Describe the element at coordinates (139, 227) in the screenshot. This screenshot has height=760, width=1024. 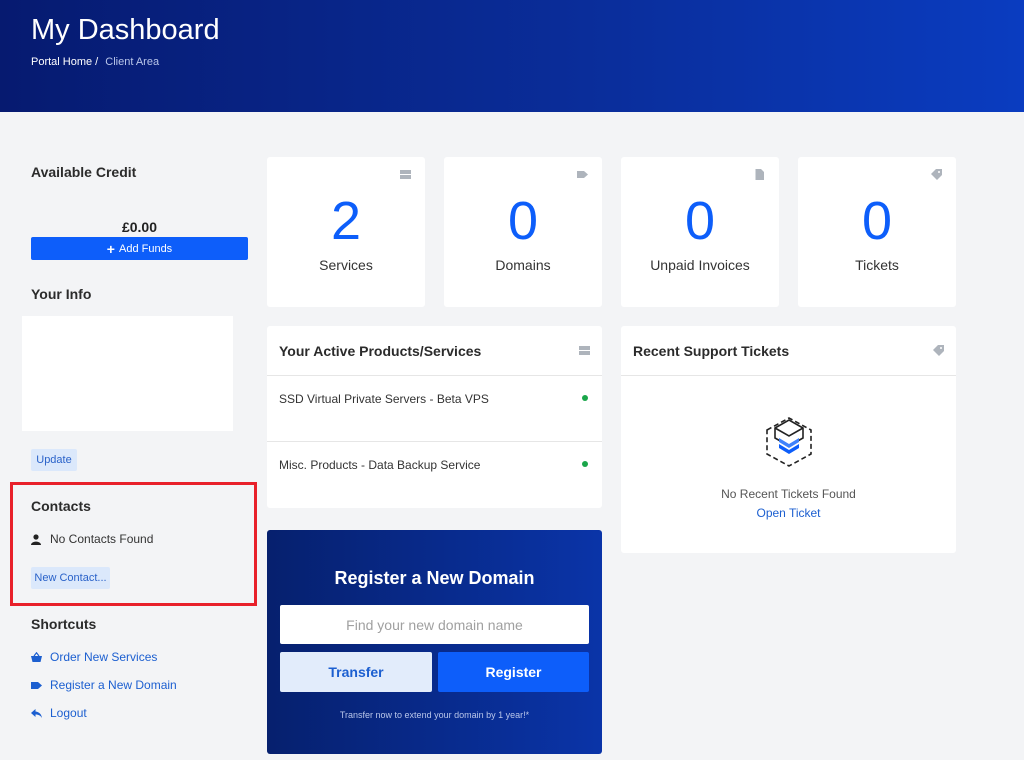
I see `credit-amount: £0.00` at that location.